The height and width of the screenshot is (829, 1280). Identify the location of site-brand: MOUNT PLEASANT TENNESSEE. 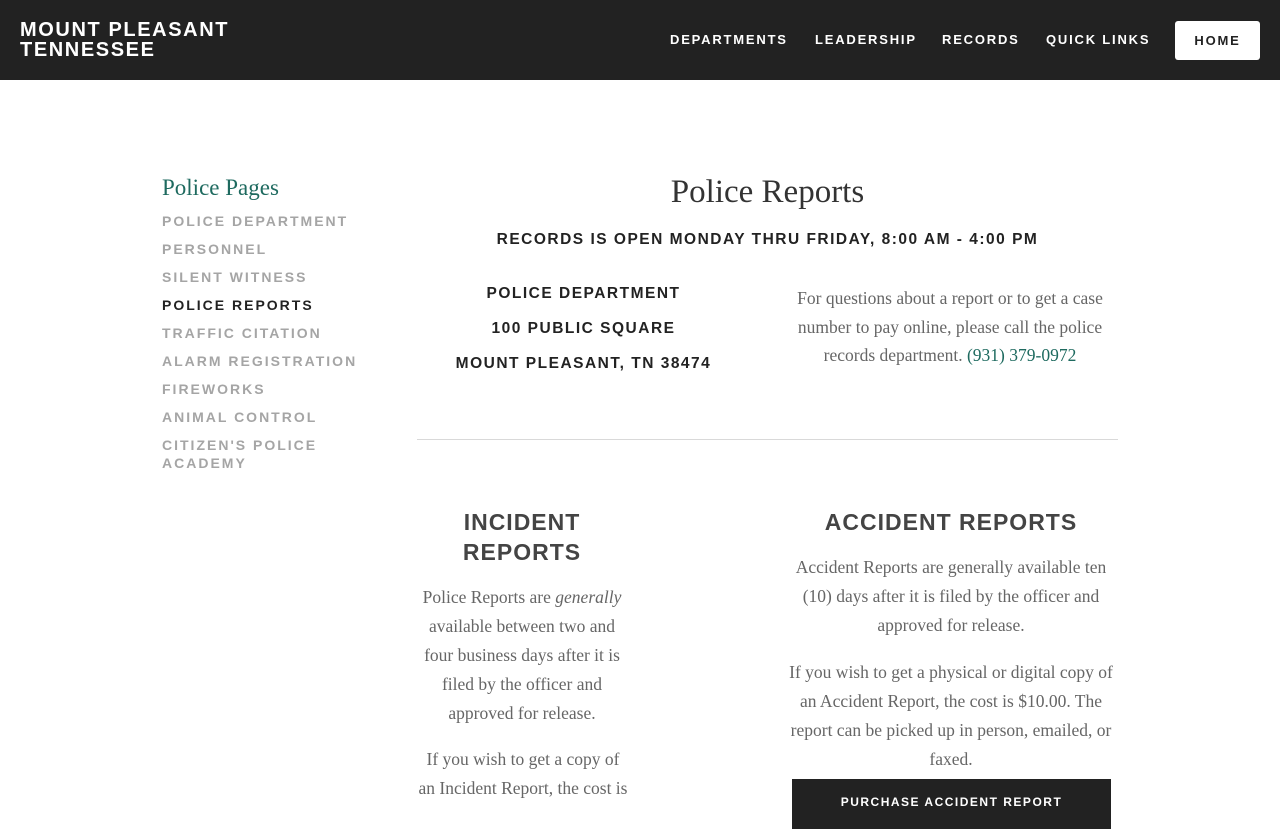
(124, 40).